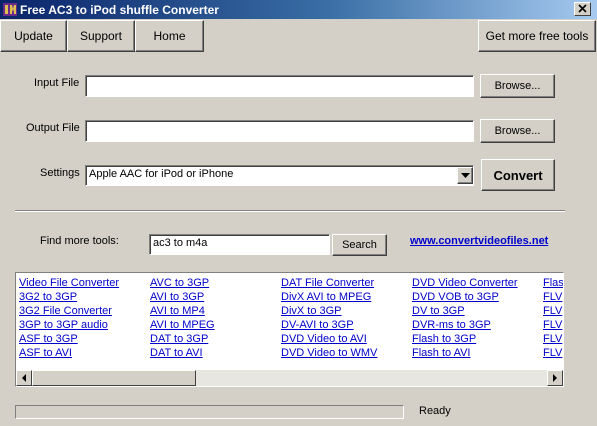 This screenshot has width=597, height=426. What do you see at coordinates (317, 325) in the screenshot?
I see `tool-link: DV-AVI to 3GP` at bounding box center [317, 325].